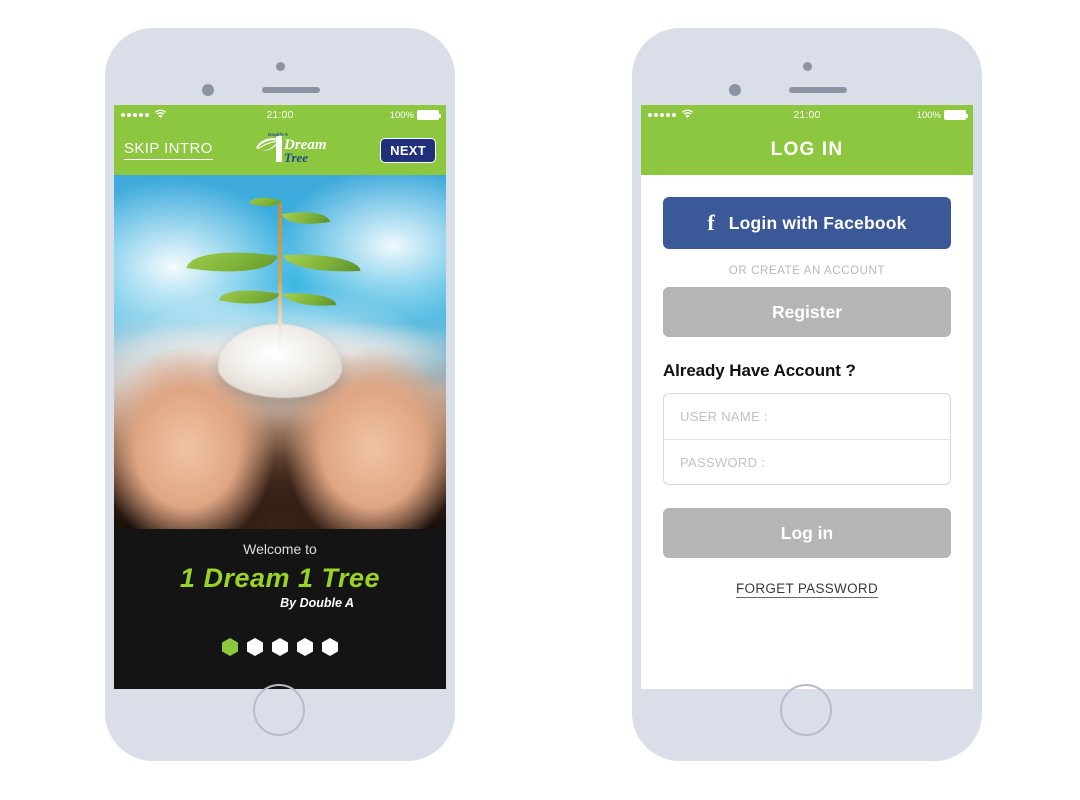  Describe the element at coordinates (408, 150) in the screenshot. I see `next-button: NEXT` at that location.